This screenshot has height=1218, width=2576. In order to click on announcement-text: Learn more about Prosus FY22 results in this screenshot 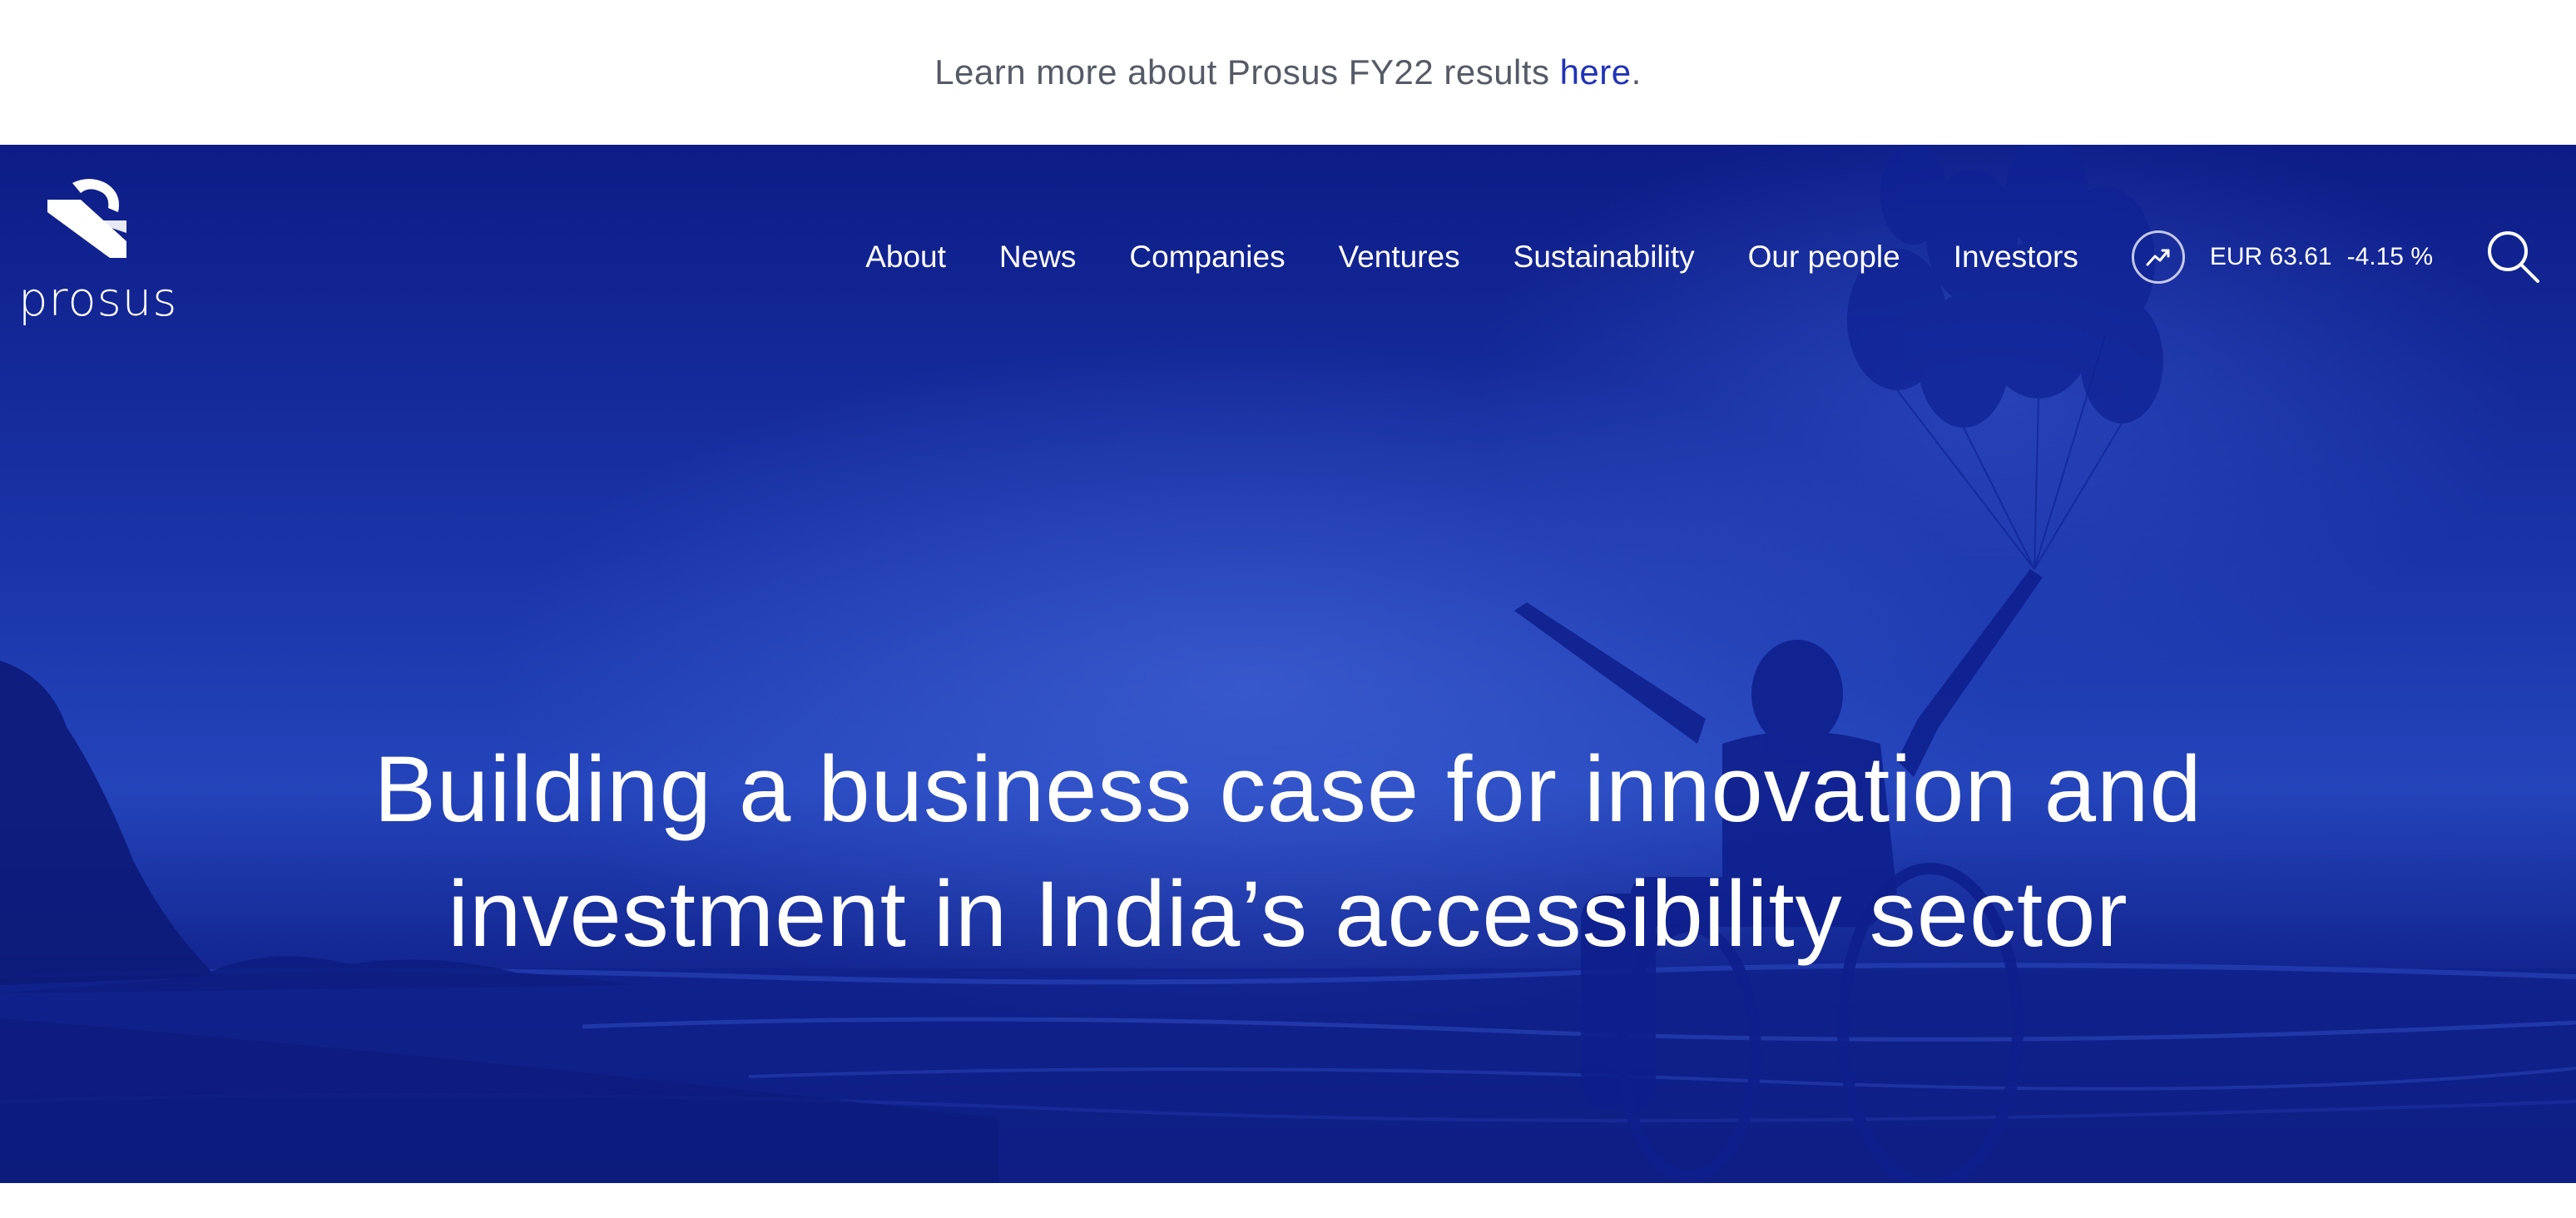, I will do `click(1242, 72)`.